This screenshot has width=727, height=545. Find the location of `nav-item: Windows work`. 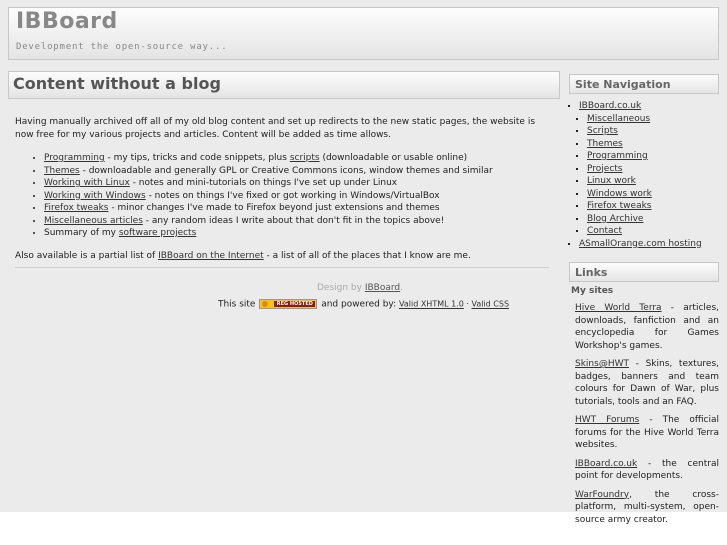

nav-item: Windows work is located at coordinates (644, 194).